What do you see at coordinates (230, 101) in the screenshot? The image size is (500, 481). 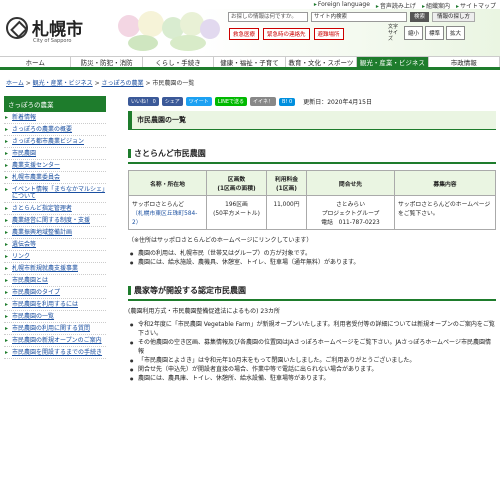 I see `line-share-button: LINEで送る` at bounding box center [230, 101].